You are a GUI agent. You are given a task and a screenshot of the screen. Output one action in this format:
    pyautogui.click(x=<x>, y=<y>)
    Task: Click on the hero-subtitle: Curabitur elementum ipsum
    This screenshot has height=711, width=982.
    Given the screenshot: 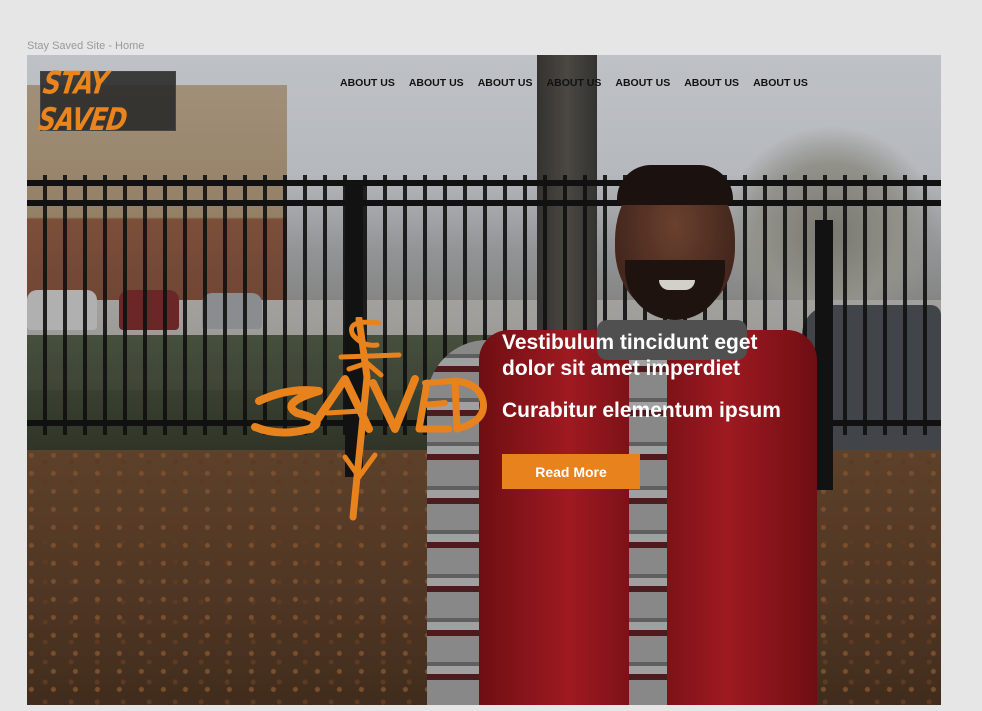 What is the action you would take?
    pyautogui.click(x=641, y=410)
    